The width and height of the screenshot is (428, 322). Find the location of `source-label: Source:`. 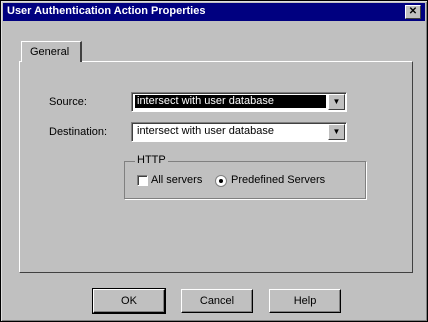

source-label: Source: is located at coordinates (68, 102).